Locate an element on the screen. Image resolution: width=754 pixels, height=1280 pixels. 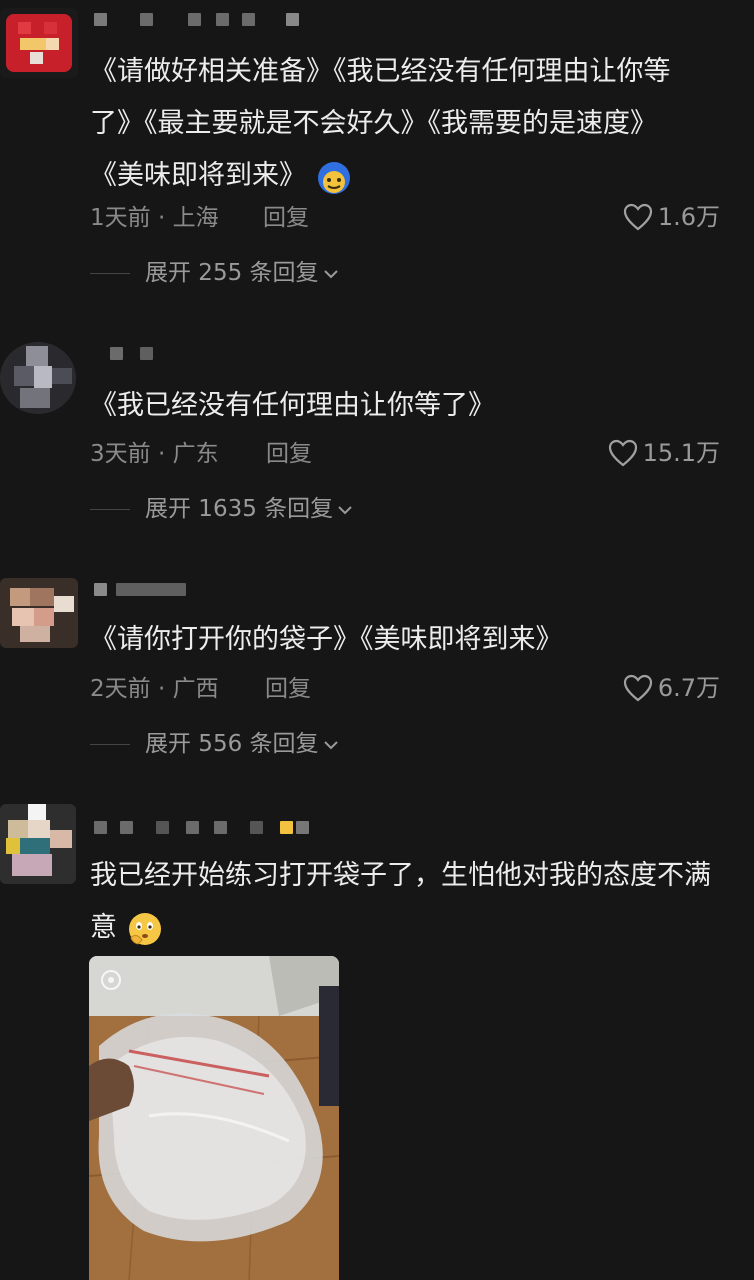
expand-replies-label: 展开 1635 条回复 is located at coordinates (239, 509).